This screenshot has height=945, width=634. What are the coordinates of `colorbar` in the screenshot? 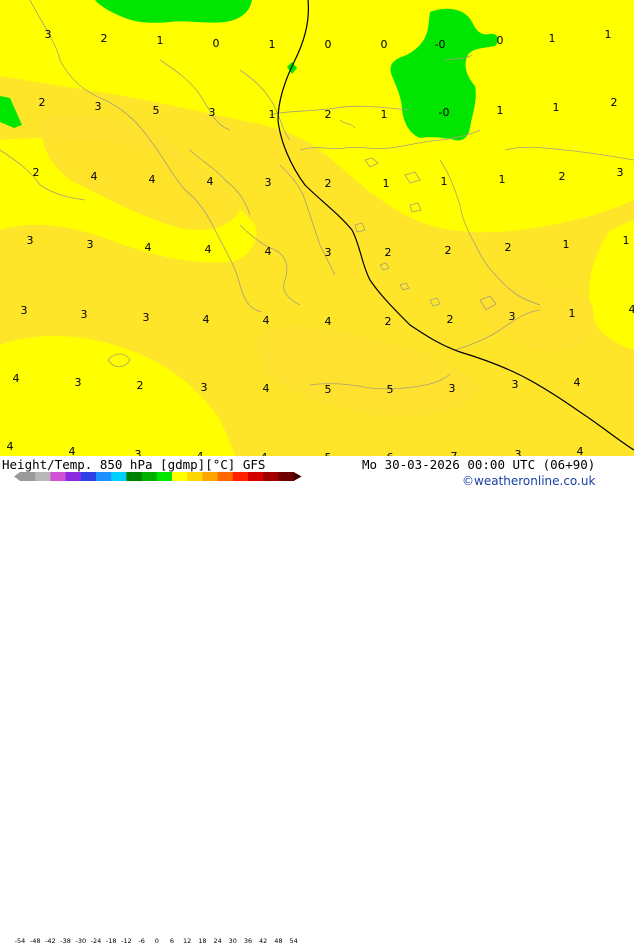 It's located at (164, 477).